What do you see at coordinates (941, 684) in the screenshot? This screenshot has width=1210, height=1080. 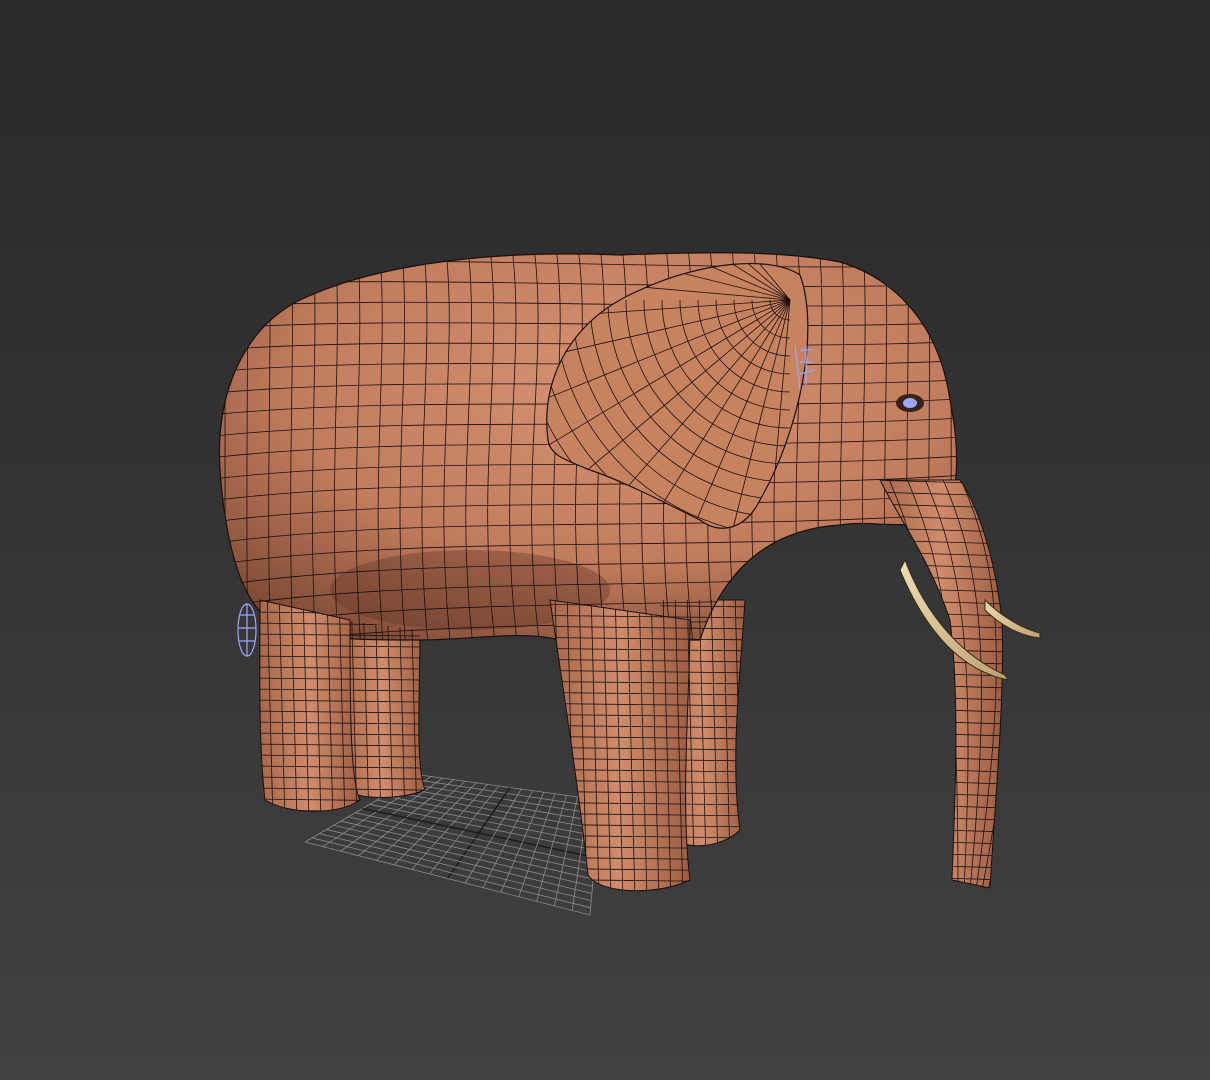 I see `elephant-trunk` at bounding box center [941, 684].